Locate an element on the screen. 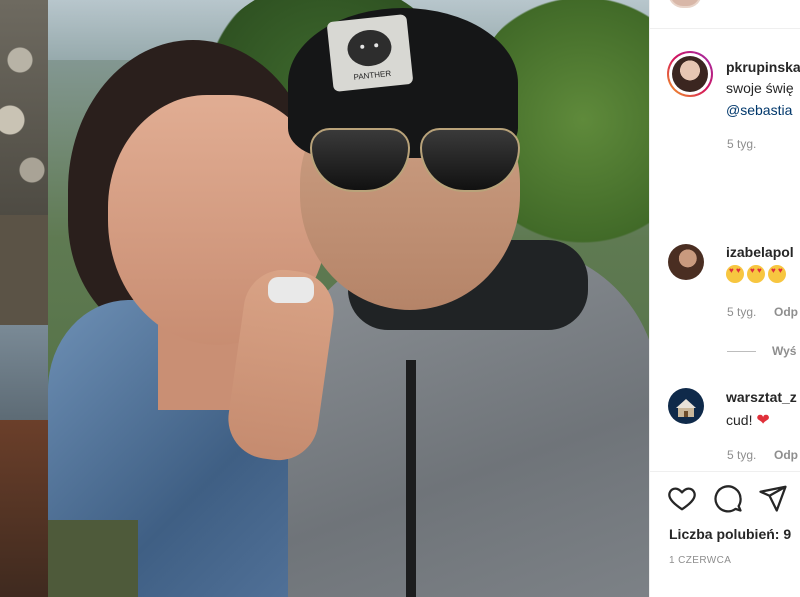 The height and width of the screenshot is (597, 800). house-logo-icon is located at coordinates (686, 408).